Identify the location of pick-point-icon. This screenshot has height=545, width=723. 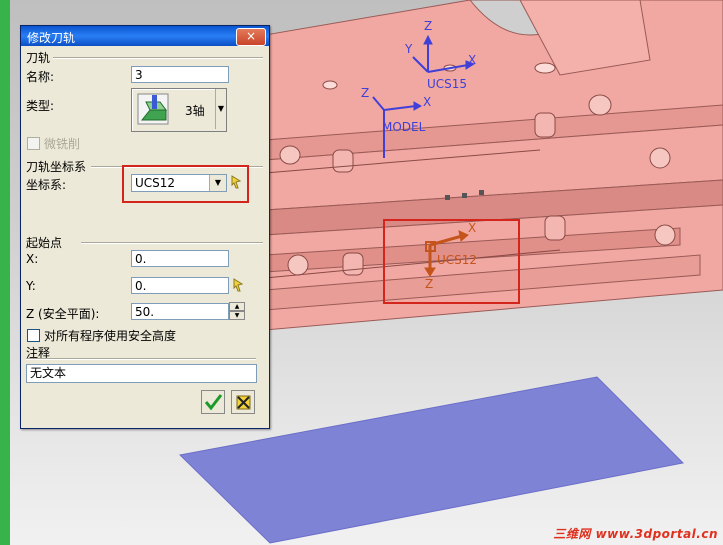
(238, 285).